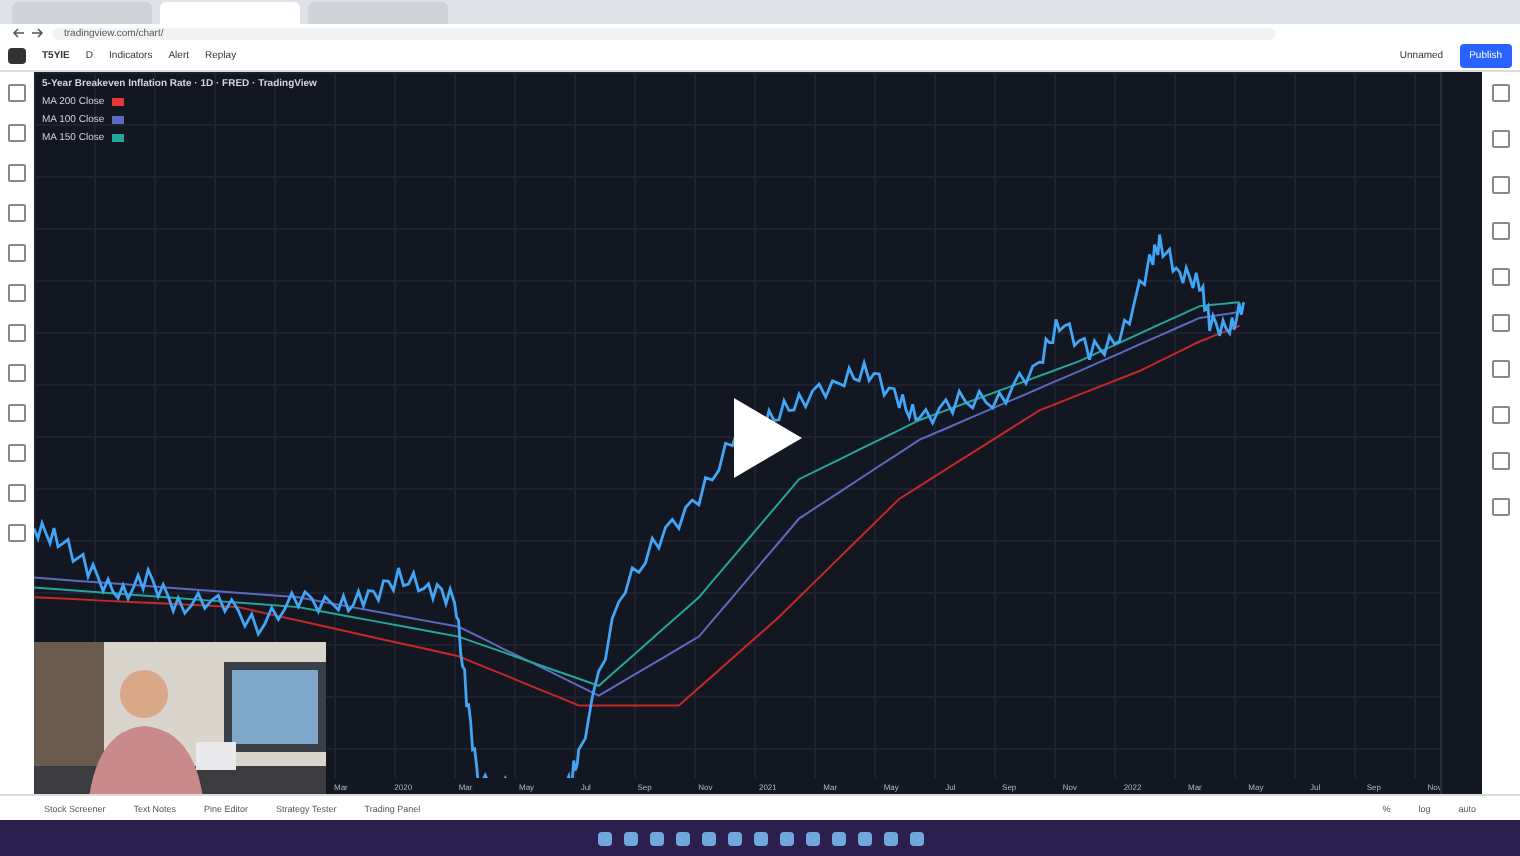 Image resolution: width=1520 pixels, height=856 pixels. I want to click on forward-icon, so click(38, 33).